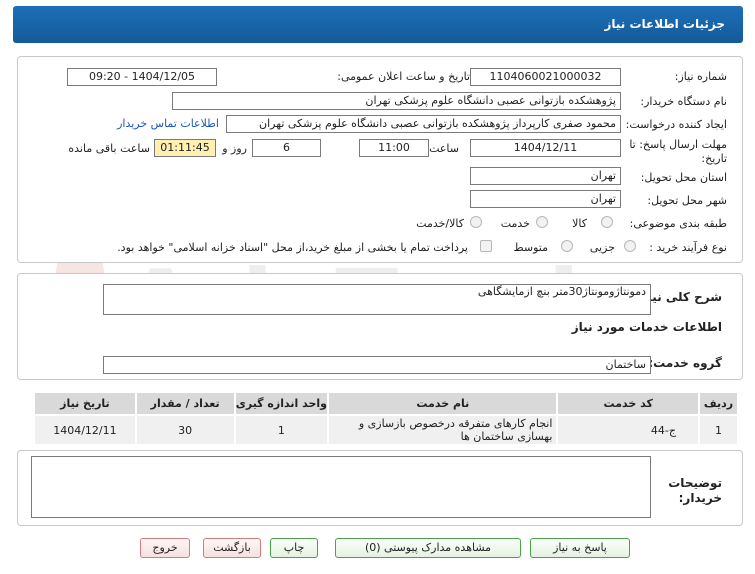 This screenshot has height=574, width=755. I want to click on buyer-org-label: نام دستگاه خریدار:, so click(683, 101).